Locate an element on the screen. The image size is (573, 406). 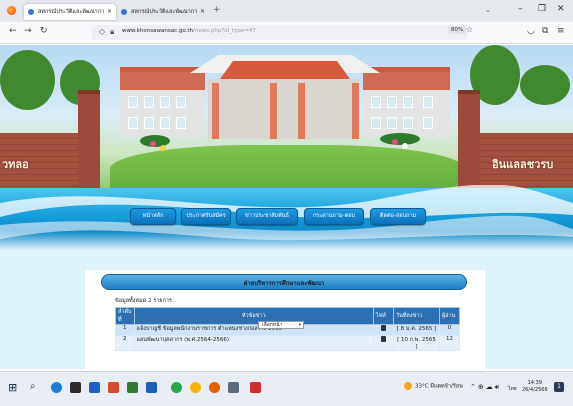
search-icon: ⌕ is located at coordinates (33, 386).